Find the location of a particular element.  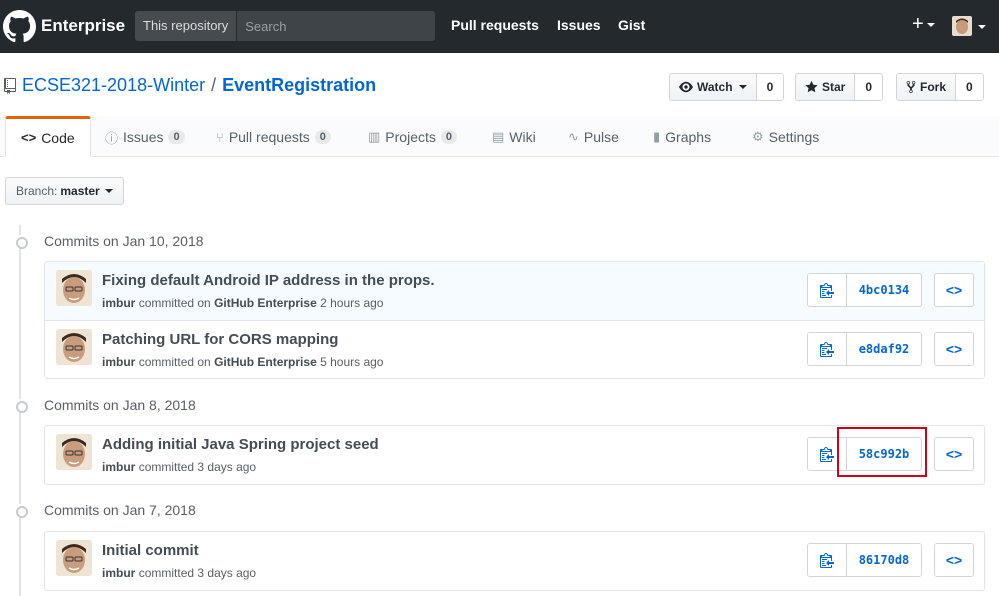

fork-count: 0 is located at coordinates (969, 87).